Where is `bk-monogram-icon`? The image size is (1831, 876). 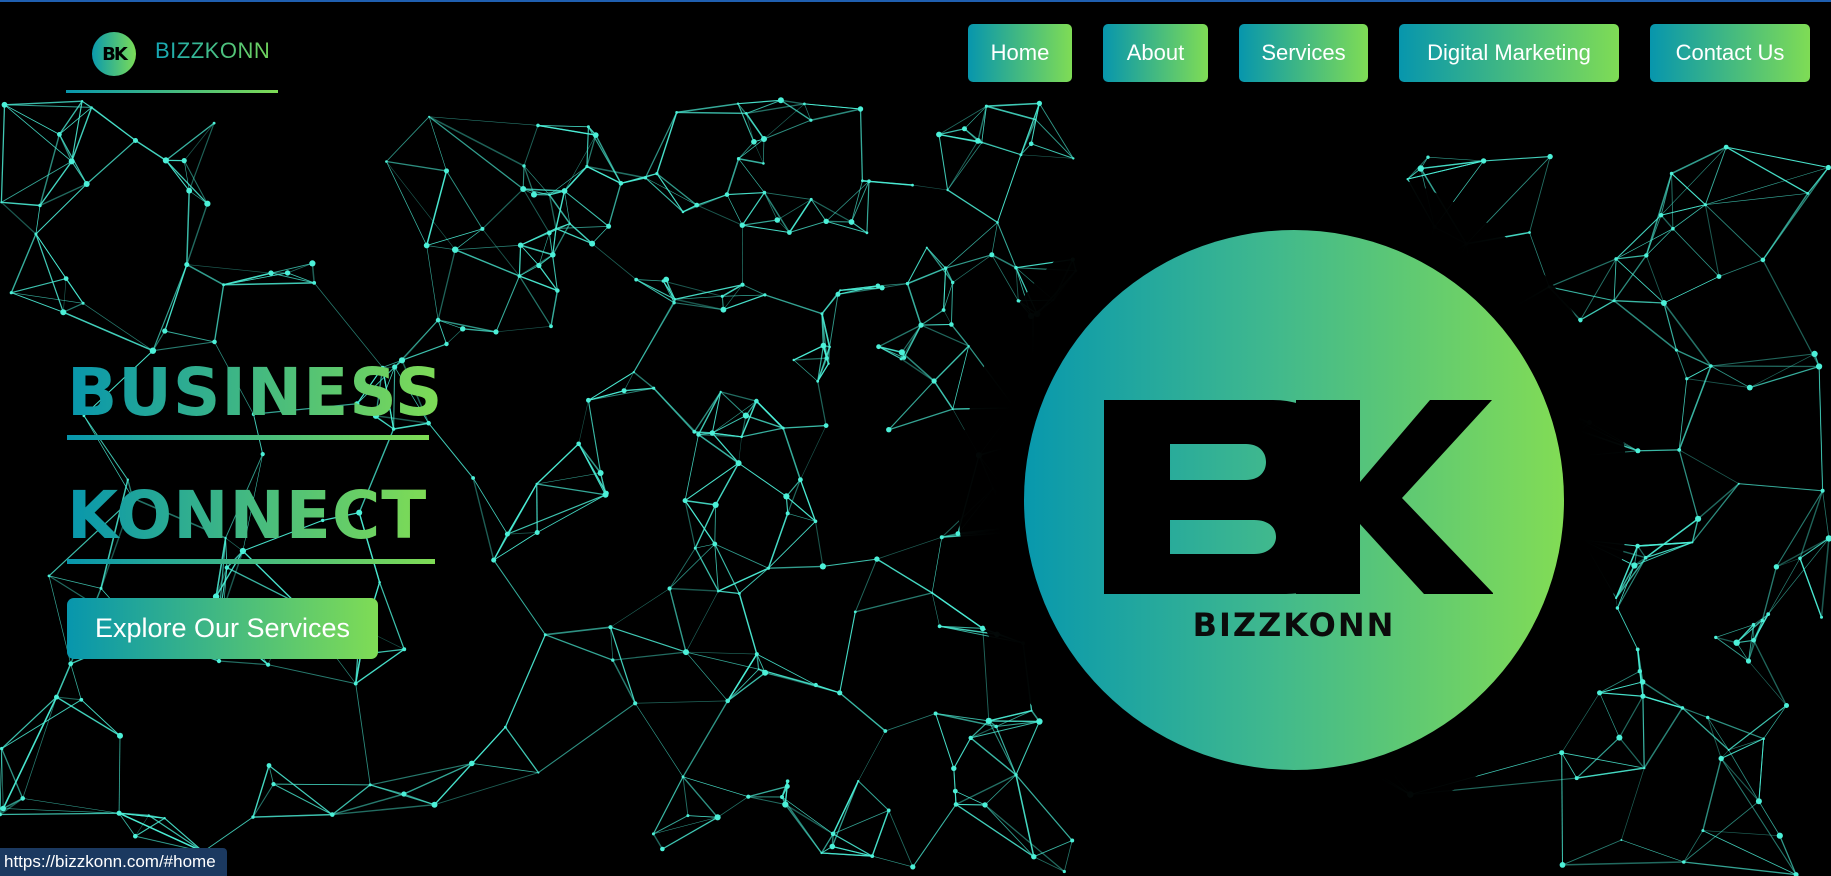 bk-monogram-icon is located at coordinates (1298, 497).